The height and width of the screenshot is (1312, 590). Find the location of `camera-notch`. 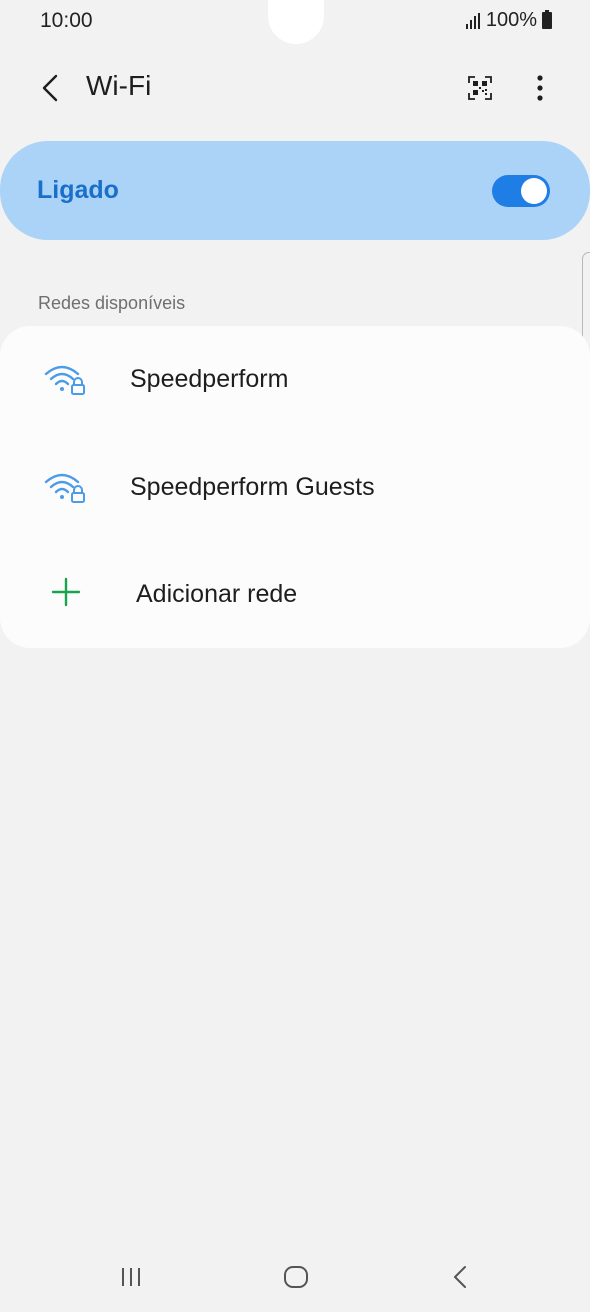

camera-notch is located at coordinates (296, 22).